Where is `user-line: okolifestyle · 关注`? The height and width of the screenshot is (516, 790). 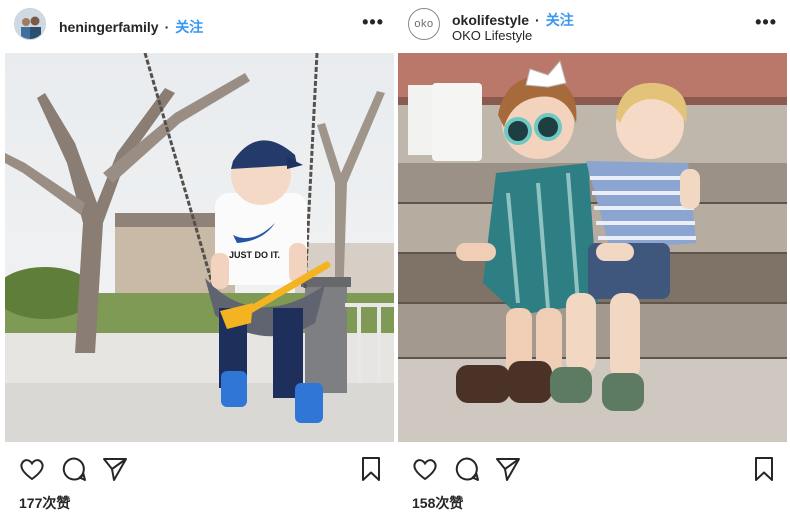
user-line: okolifestyle · 关注 is located at coordinates (513, 20).